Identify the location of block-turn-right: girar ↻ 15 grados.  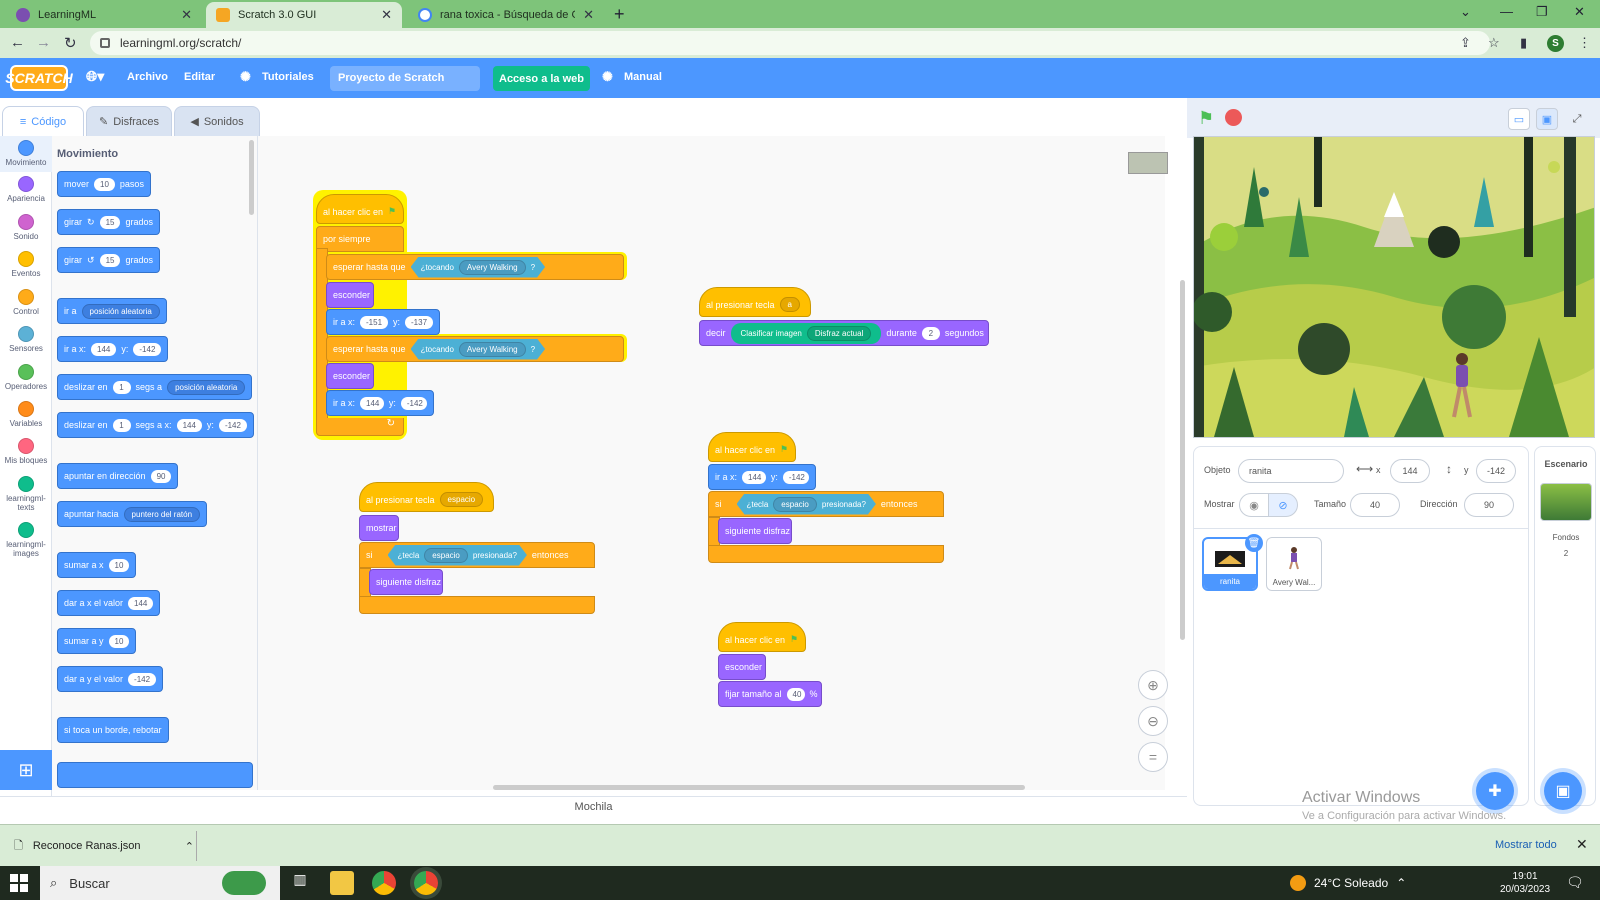
(108, 222).